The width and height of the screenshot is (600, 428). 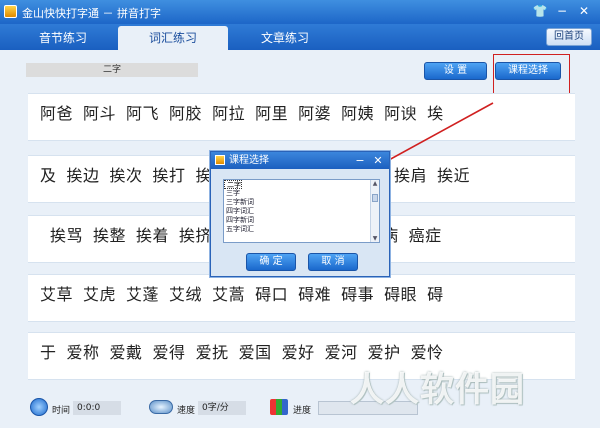 What do you see at coordinates (302, 411) in the screenshot?
I see `progress-label: 进度` at bounding box center [302, 411].